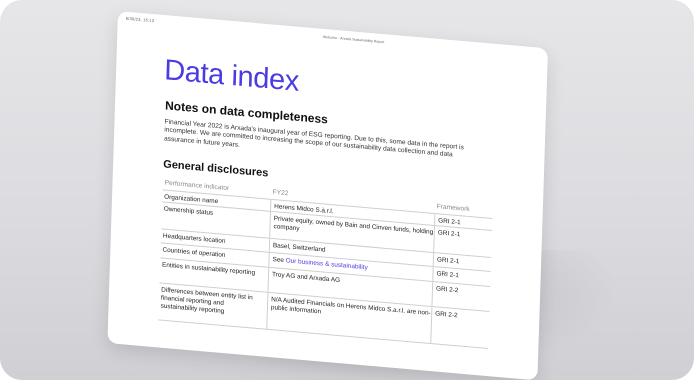  I want to click on value-prefix: See, so click(279, 260).